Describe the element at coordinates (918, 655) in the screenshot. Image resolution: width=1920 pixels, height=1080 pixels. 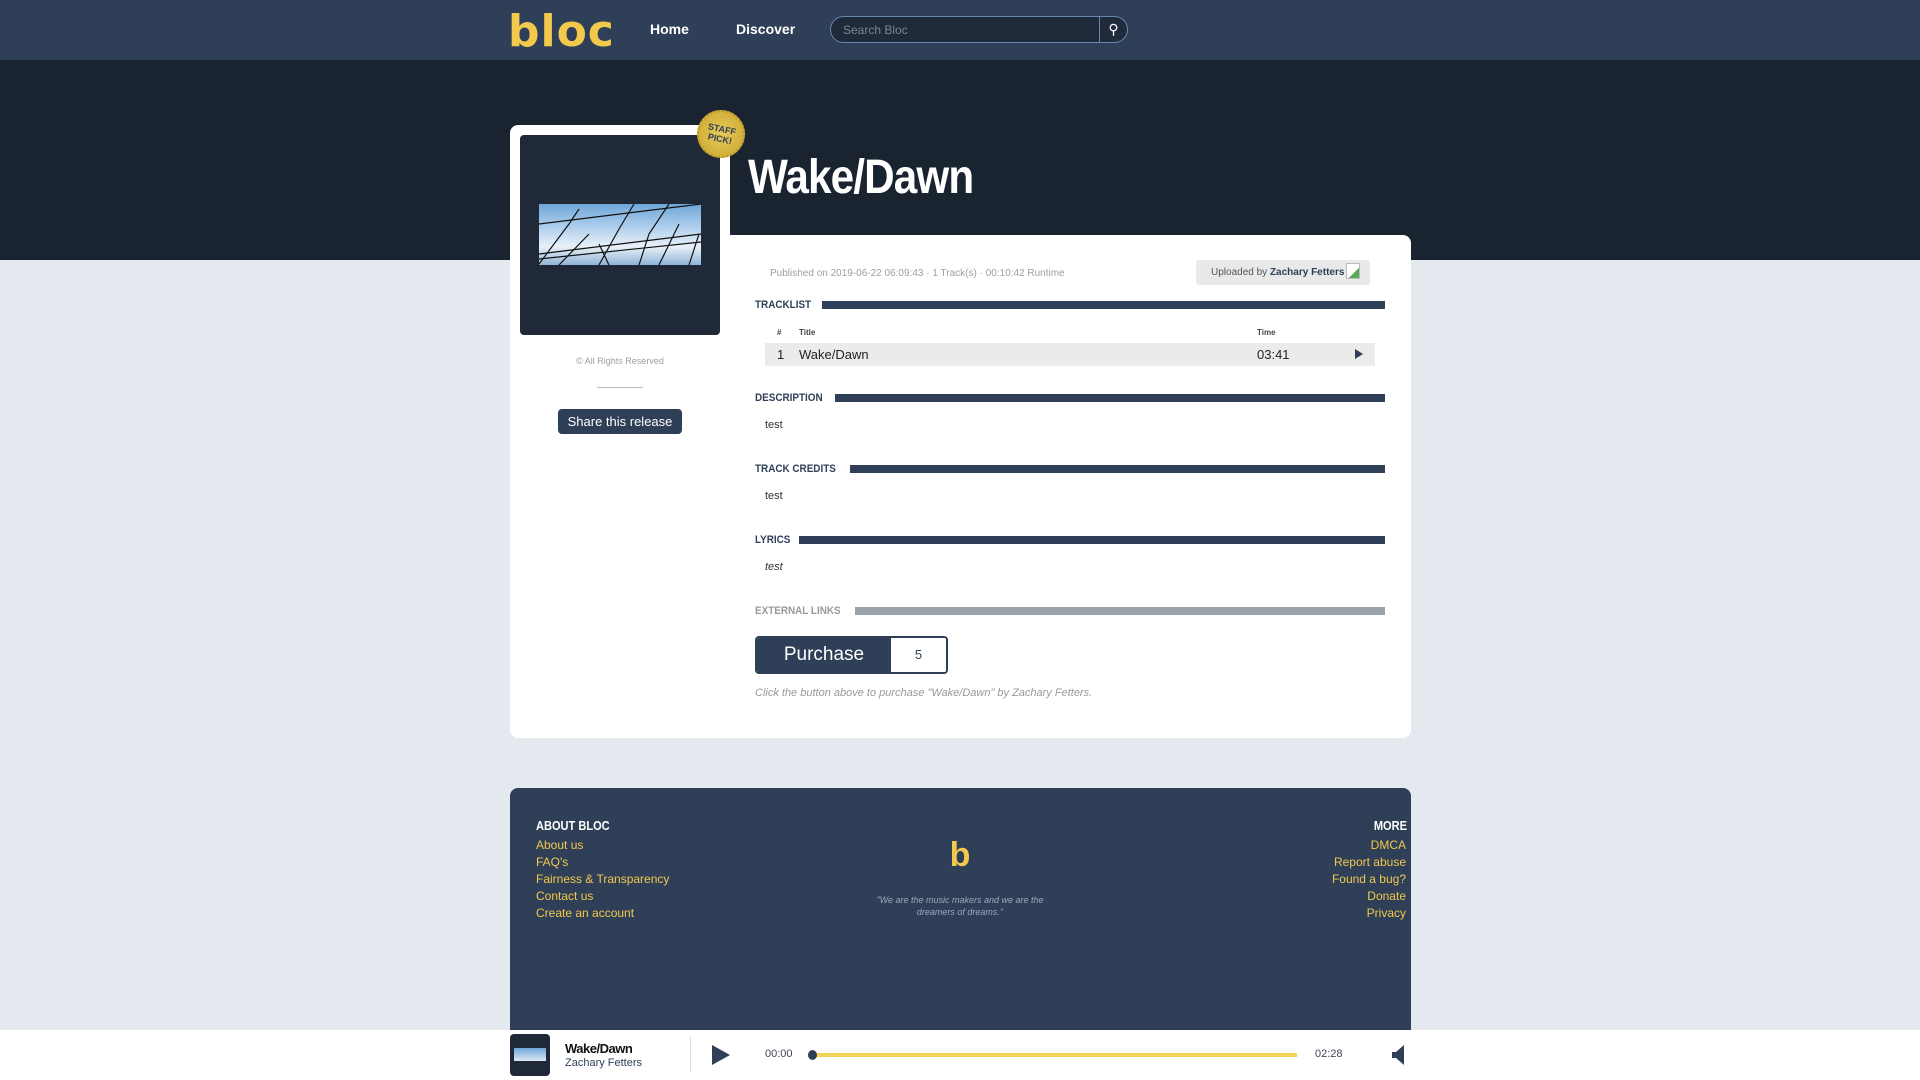
I see `purchase-price: 5` at that location.